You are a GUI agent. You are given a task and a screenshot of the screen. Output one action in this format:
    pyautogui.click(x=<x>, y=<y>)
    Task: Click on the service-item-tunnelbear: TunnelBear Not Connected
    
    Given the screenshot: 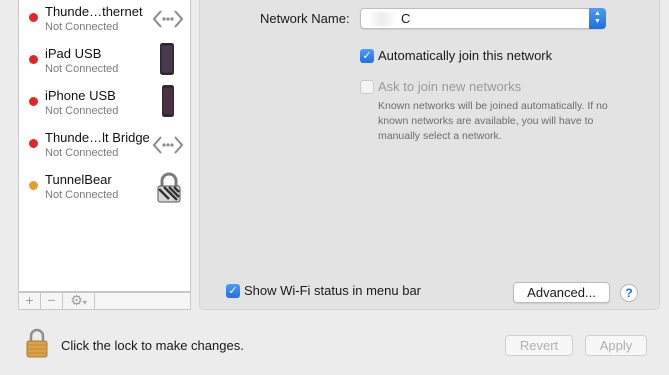 What is the action you would take?
    pyautogui.click(x=104, y=189)
    